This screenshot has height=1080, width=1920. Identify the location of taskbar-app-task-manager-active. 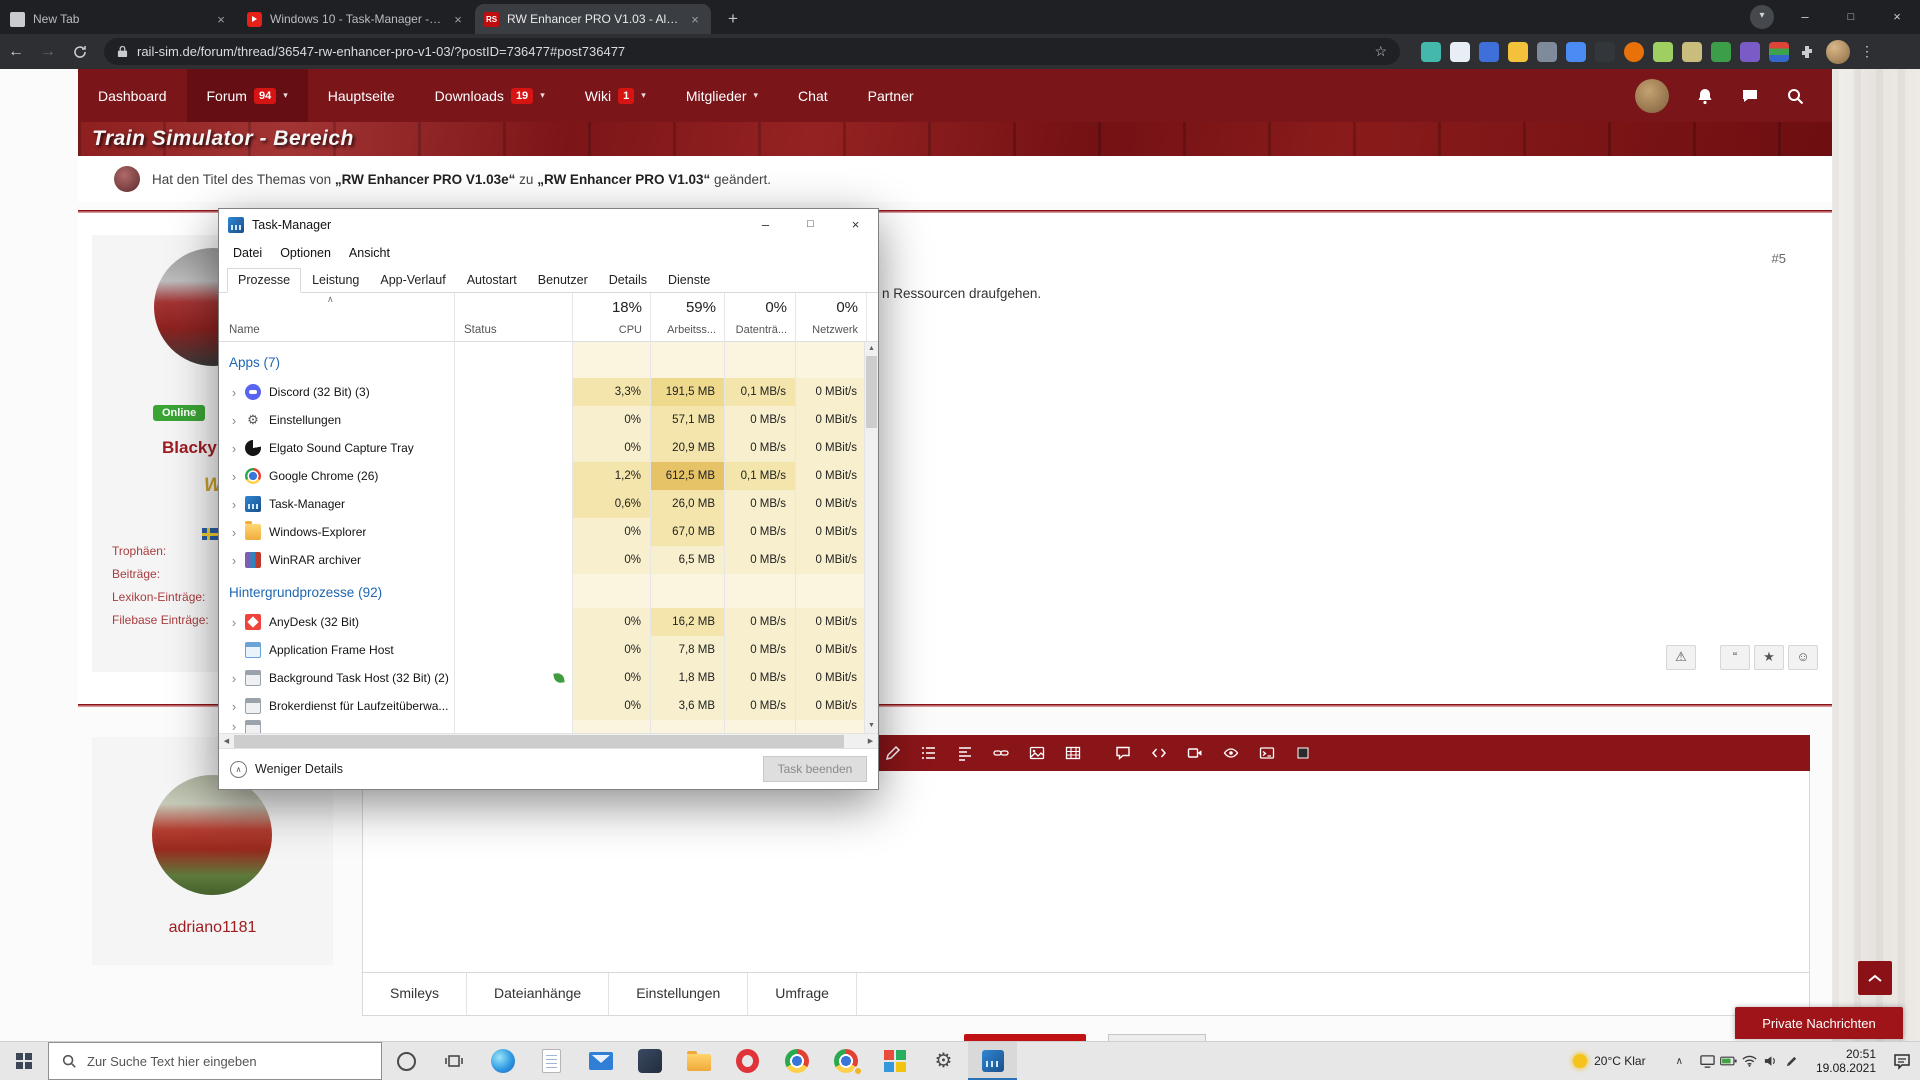
(992, 1061).